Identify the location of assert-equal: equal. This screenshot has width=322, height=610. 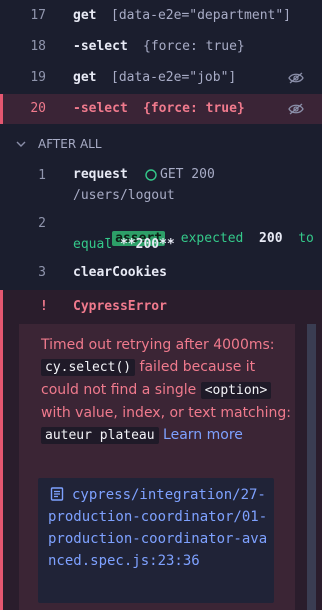
(93, 244).